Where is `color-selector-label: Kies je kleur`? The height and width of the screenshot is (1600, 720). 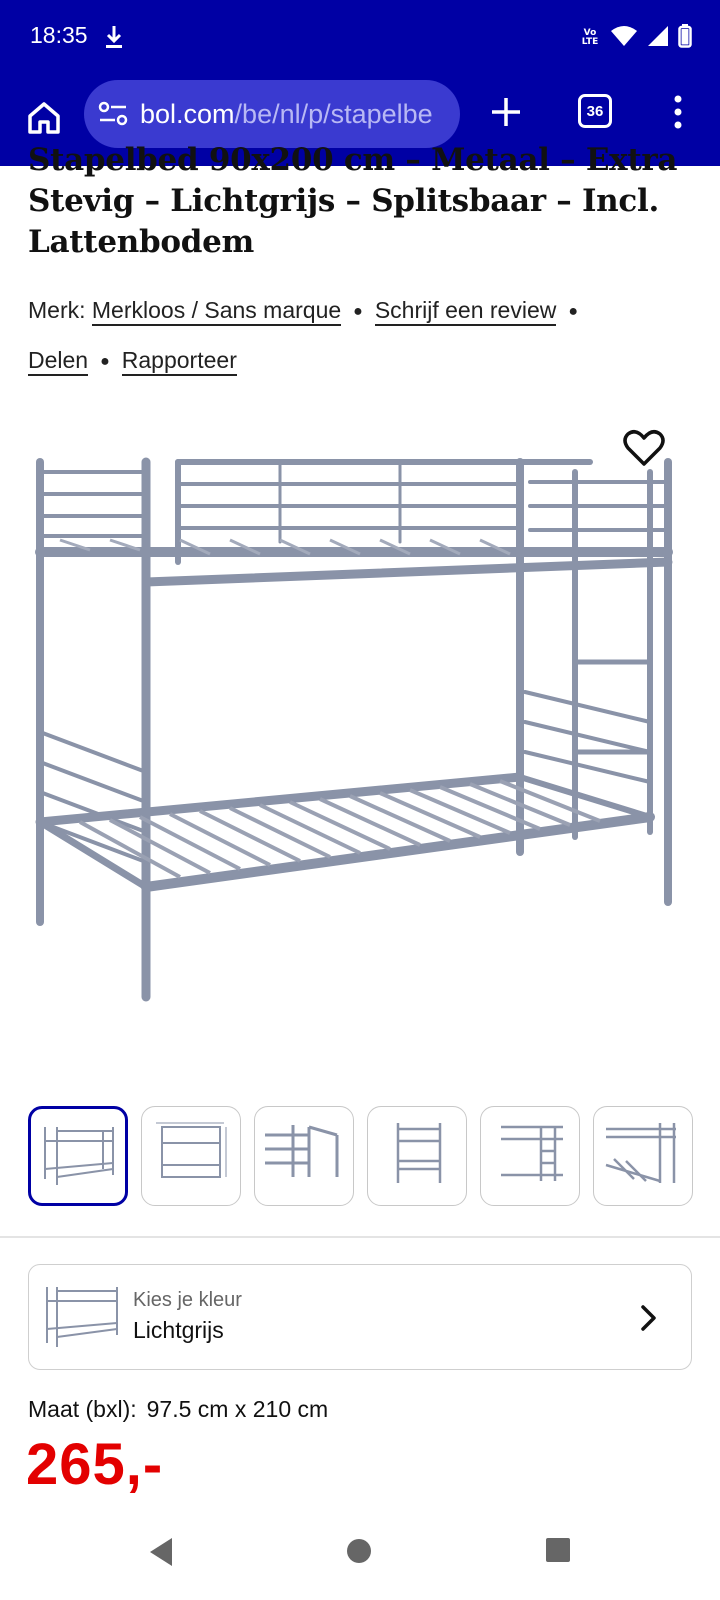 color-selector-label: Kies je kleur is located at coordinates (187, 1300).